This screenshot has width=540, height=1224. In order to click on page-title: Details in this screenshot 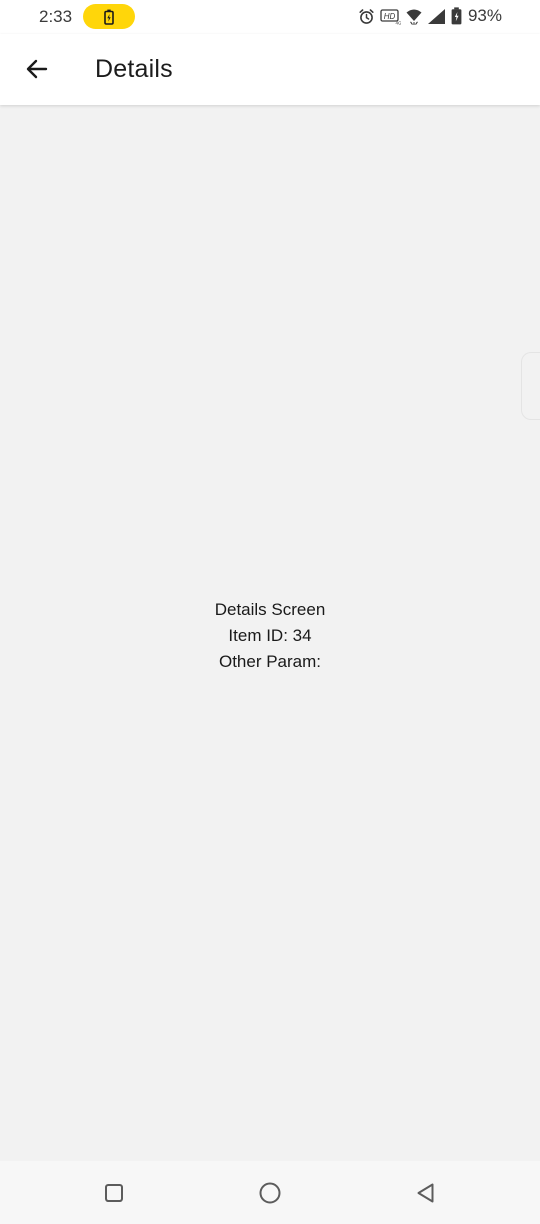, I will do `click(134, 69)`.